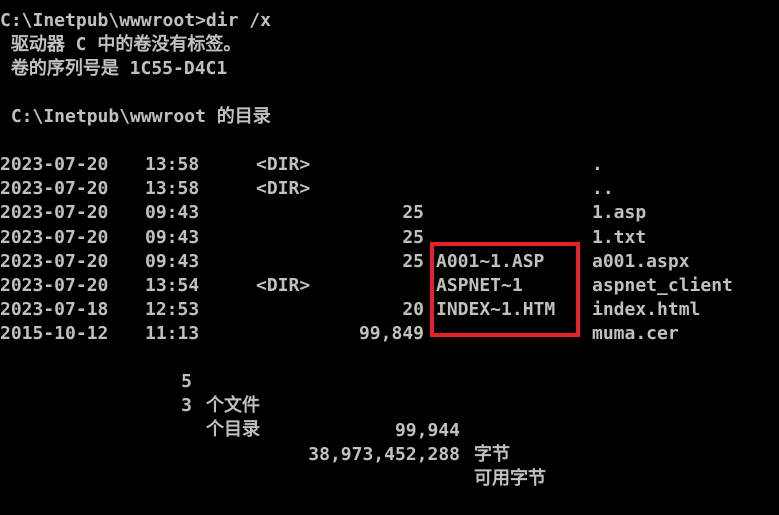 Image resolution: width=779 pixels, height=515 pixels. I want to click on entry-name: muma.cer, so click(635, 334).